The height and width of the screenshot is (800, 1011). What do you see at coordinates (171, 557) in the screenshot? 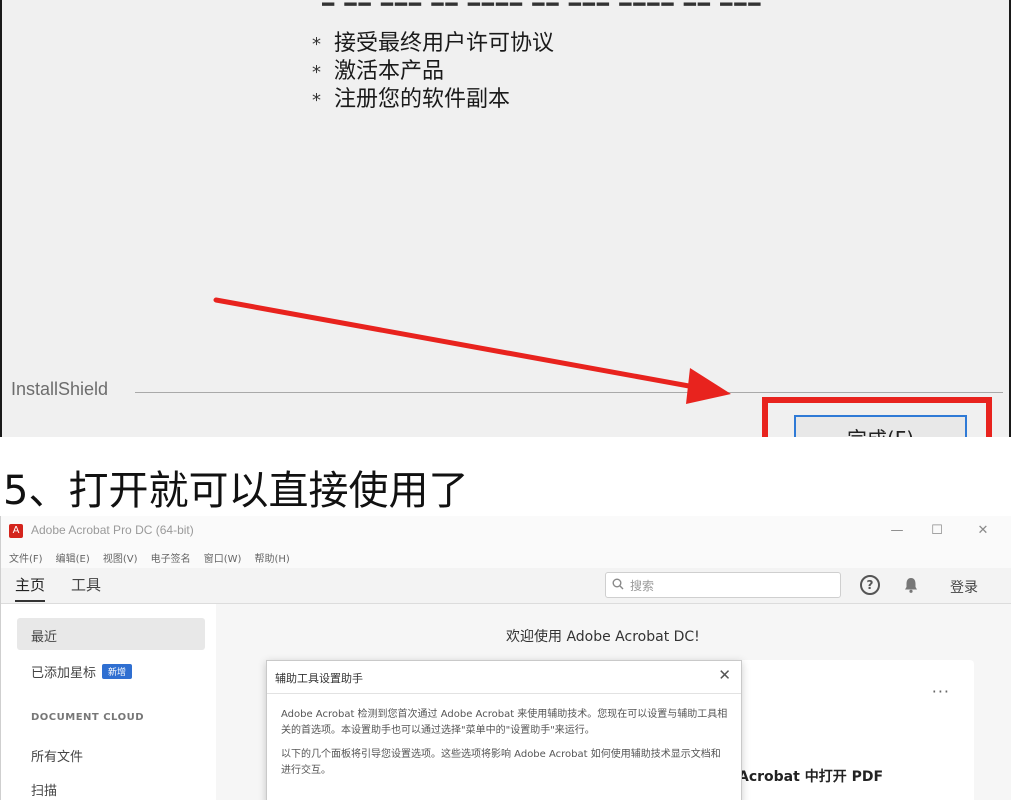
I see `menu-esign: 电子签名` at bounding box center [171, 557].